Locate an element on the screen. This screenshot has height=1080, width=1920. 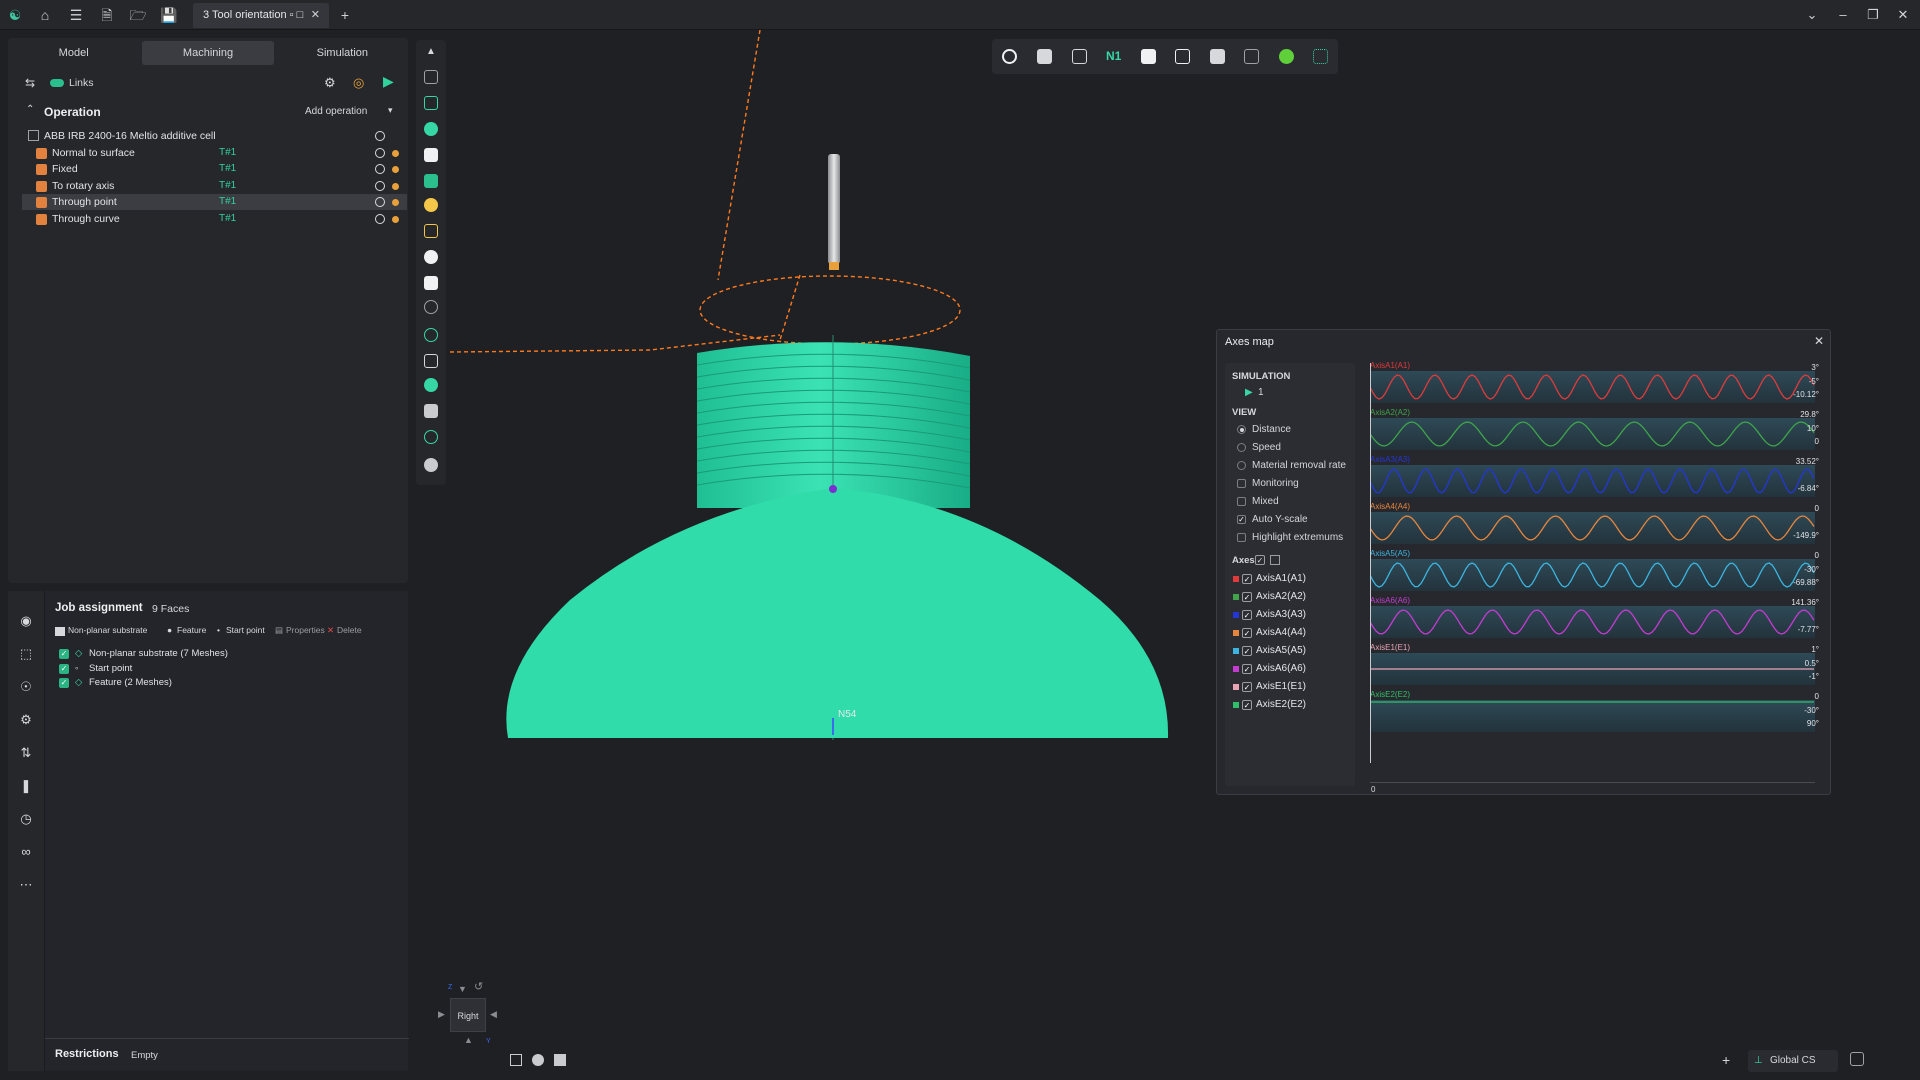
new-file-icon: 🗎 is located at coordinates (107, 15).